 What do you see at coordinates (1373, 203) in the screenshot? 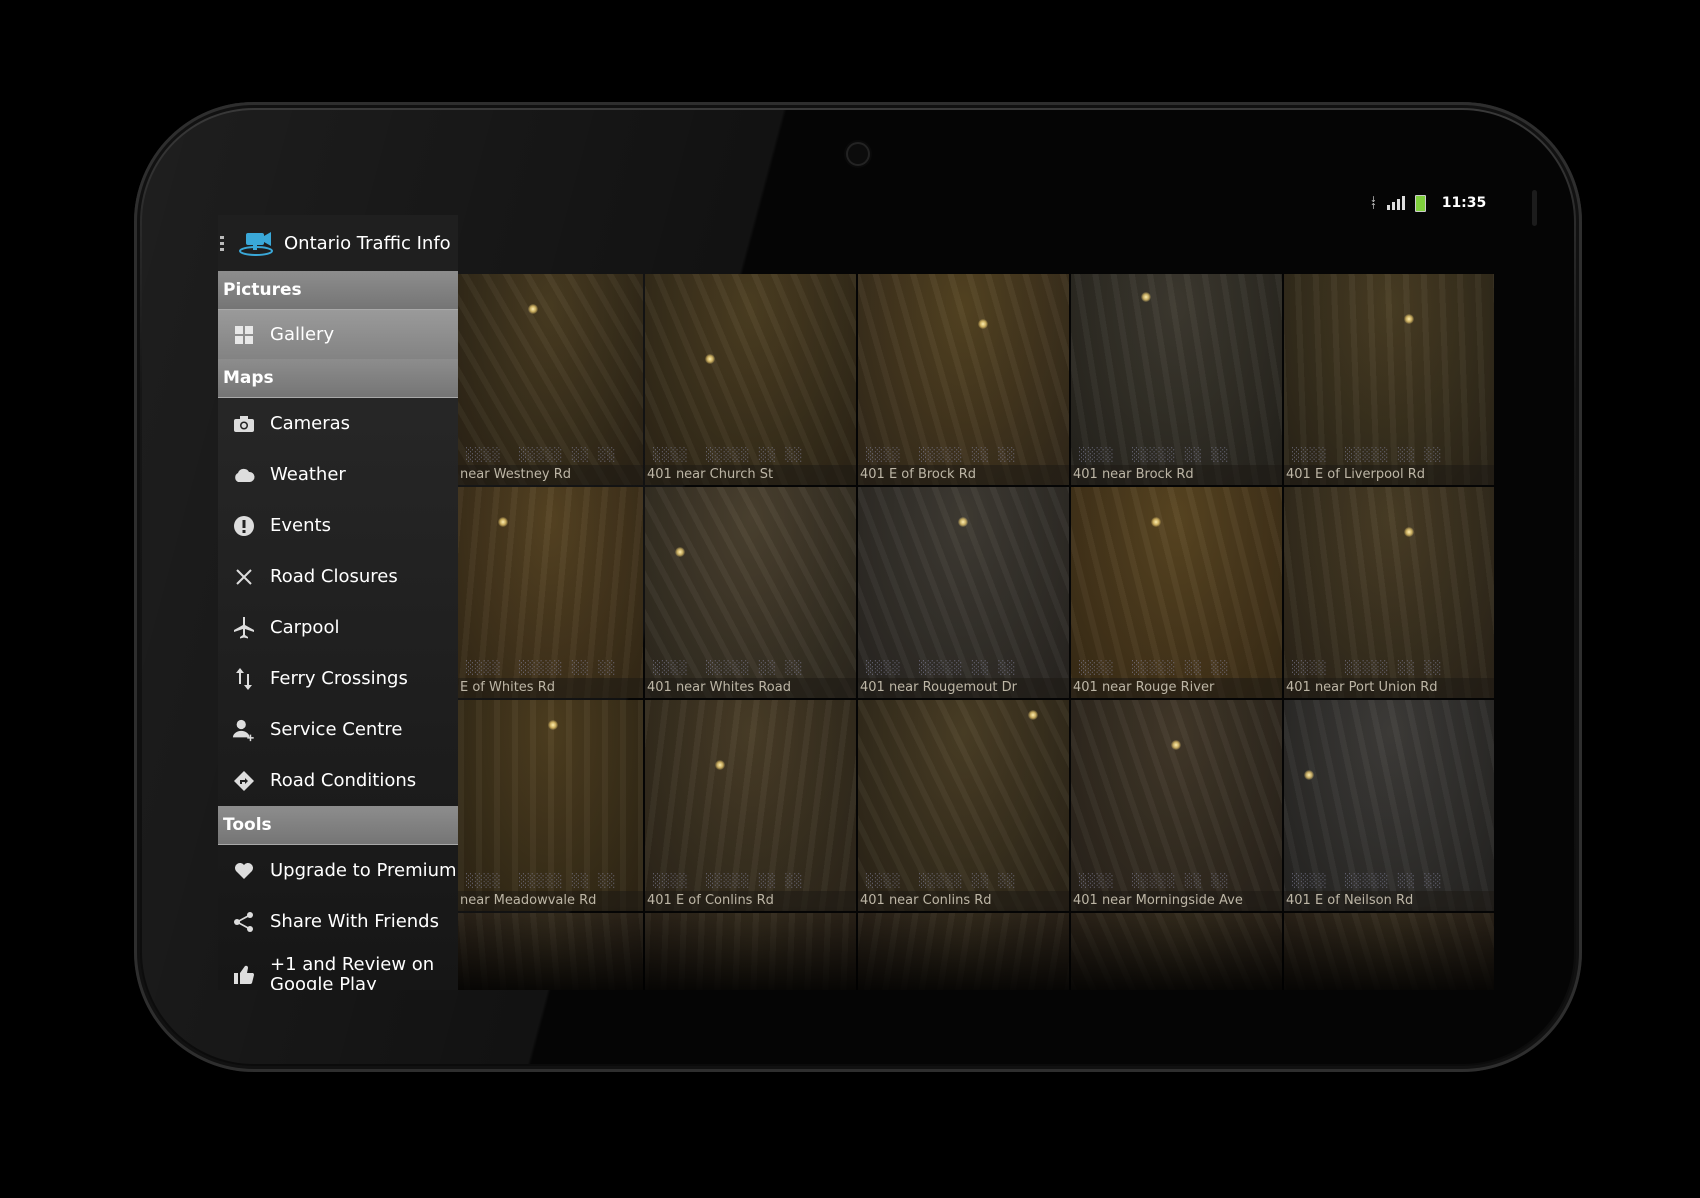
I see `data-activity-icon: ↓ ↑` at bounding box center [1373, 203].